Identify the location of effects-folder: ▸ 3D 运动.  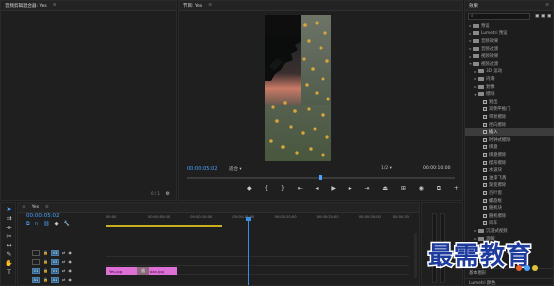
(509, 72).